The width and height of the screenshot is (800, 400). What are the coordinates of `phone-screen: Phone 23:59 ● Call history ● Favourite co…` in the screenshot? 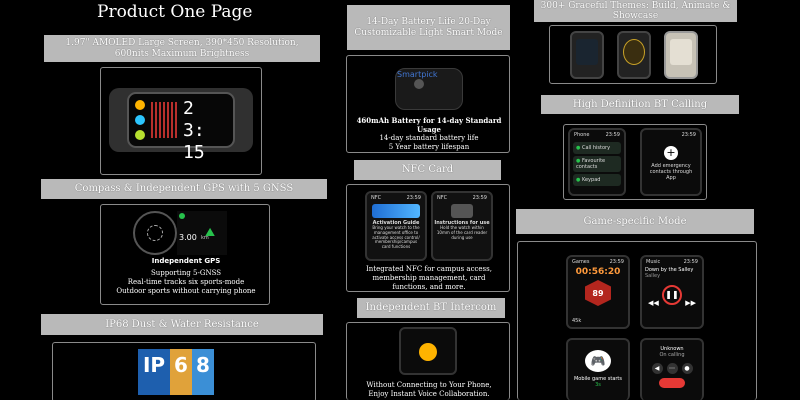 It's located at (597, 162).